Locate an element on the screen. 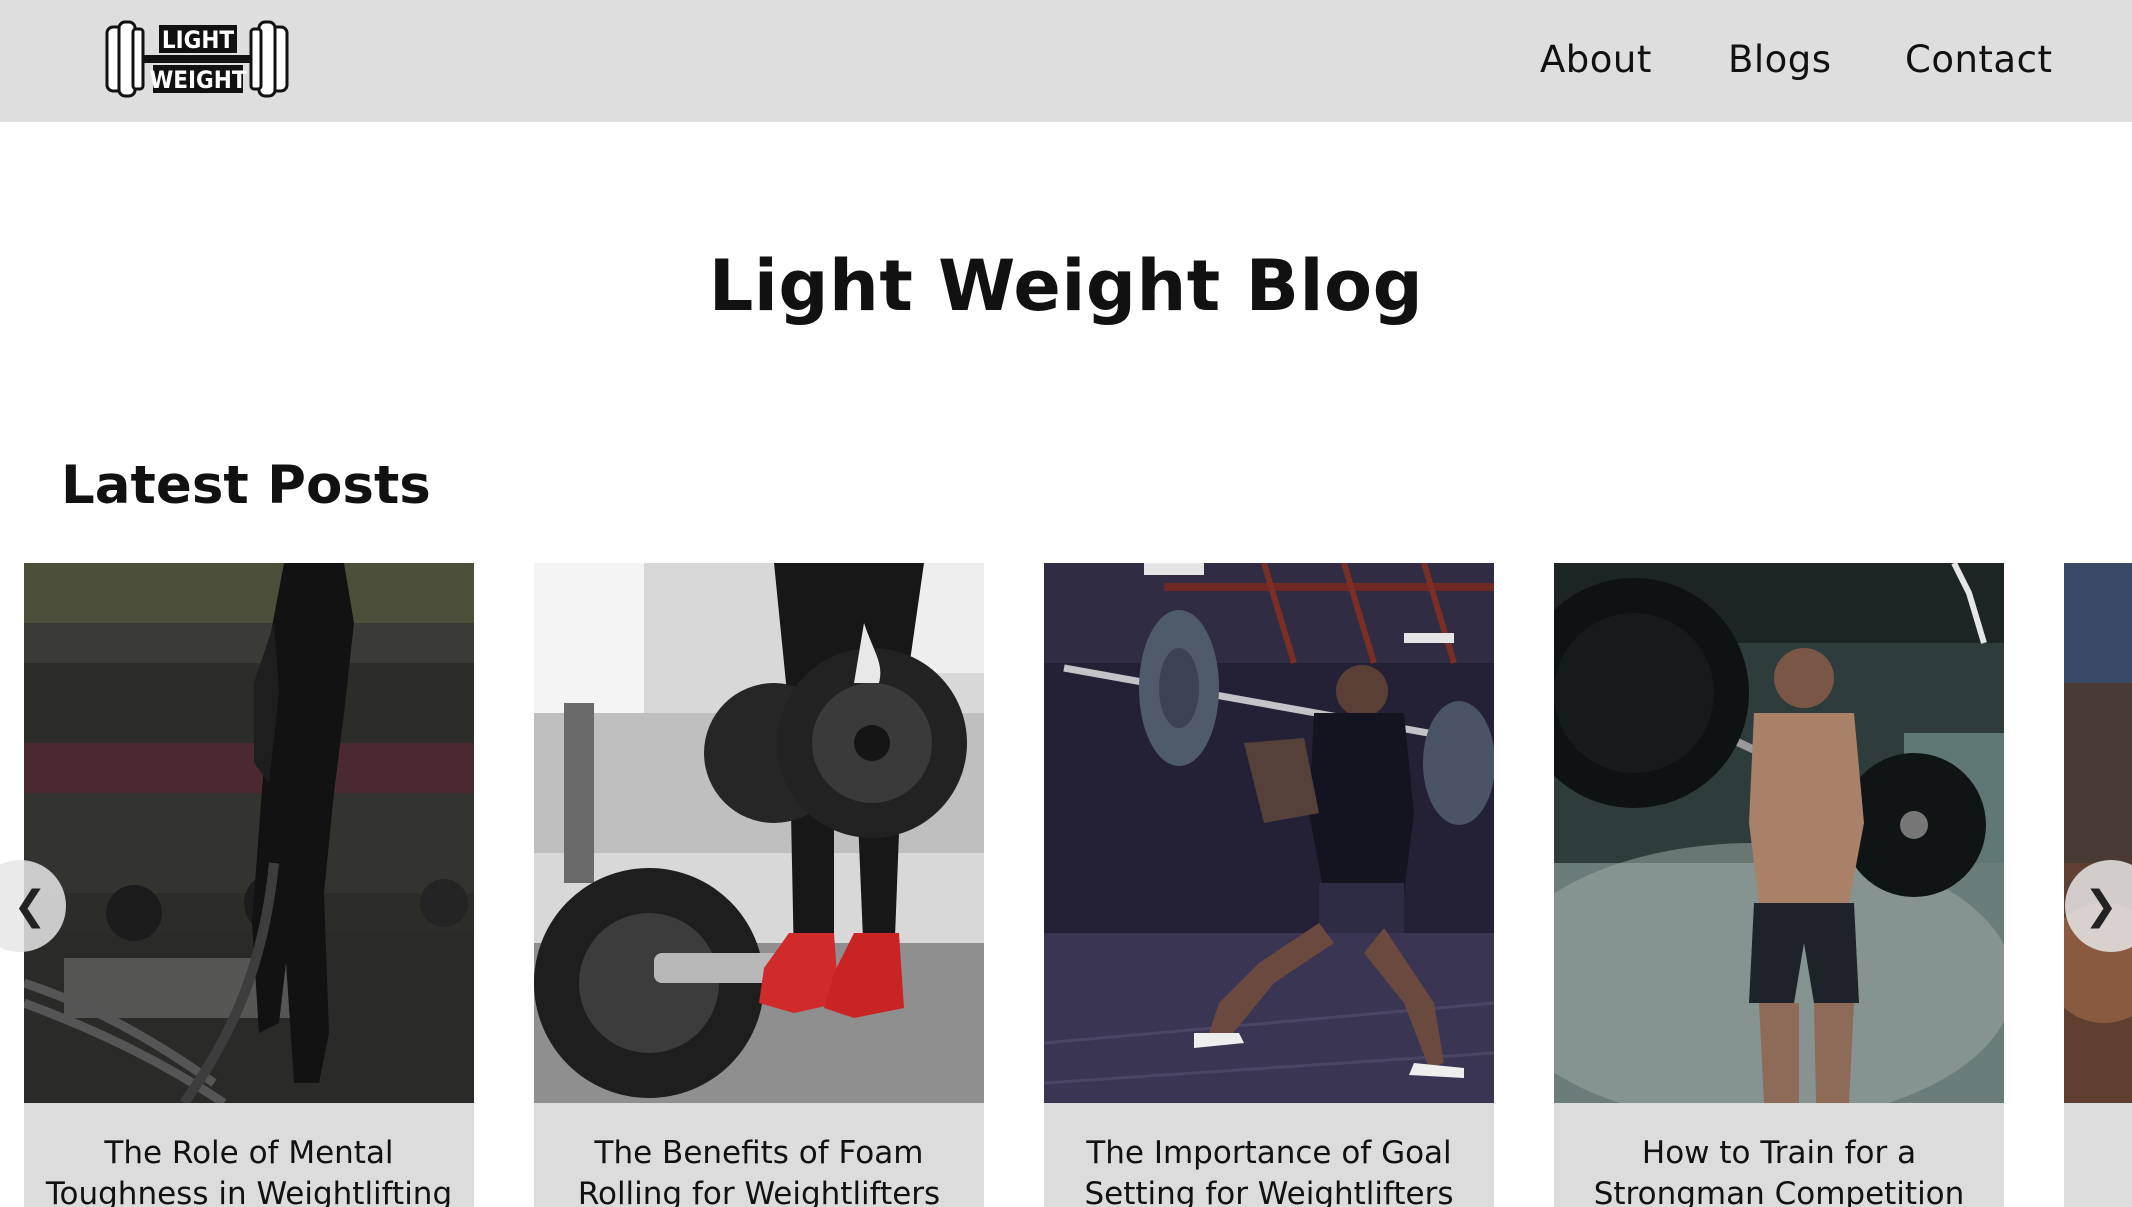 This screenshot has width=2132, height=1207. post-title: How to Train for a Strongman Competition is located at coordinates (1779, 1170).